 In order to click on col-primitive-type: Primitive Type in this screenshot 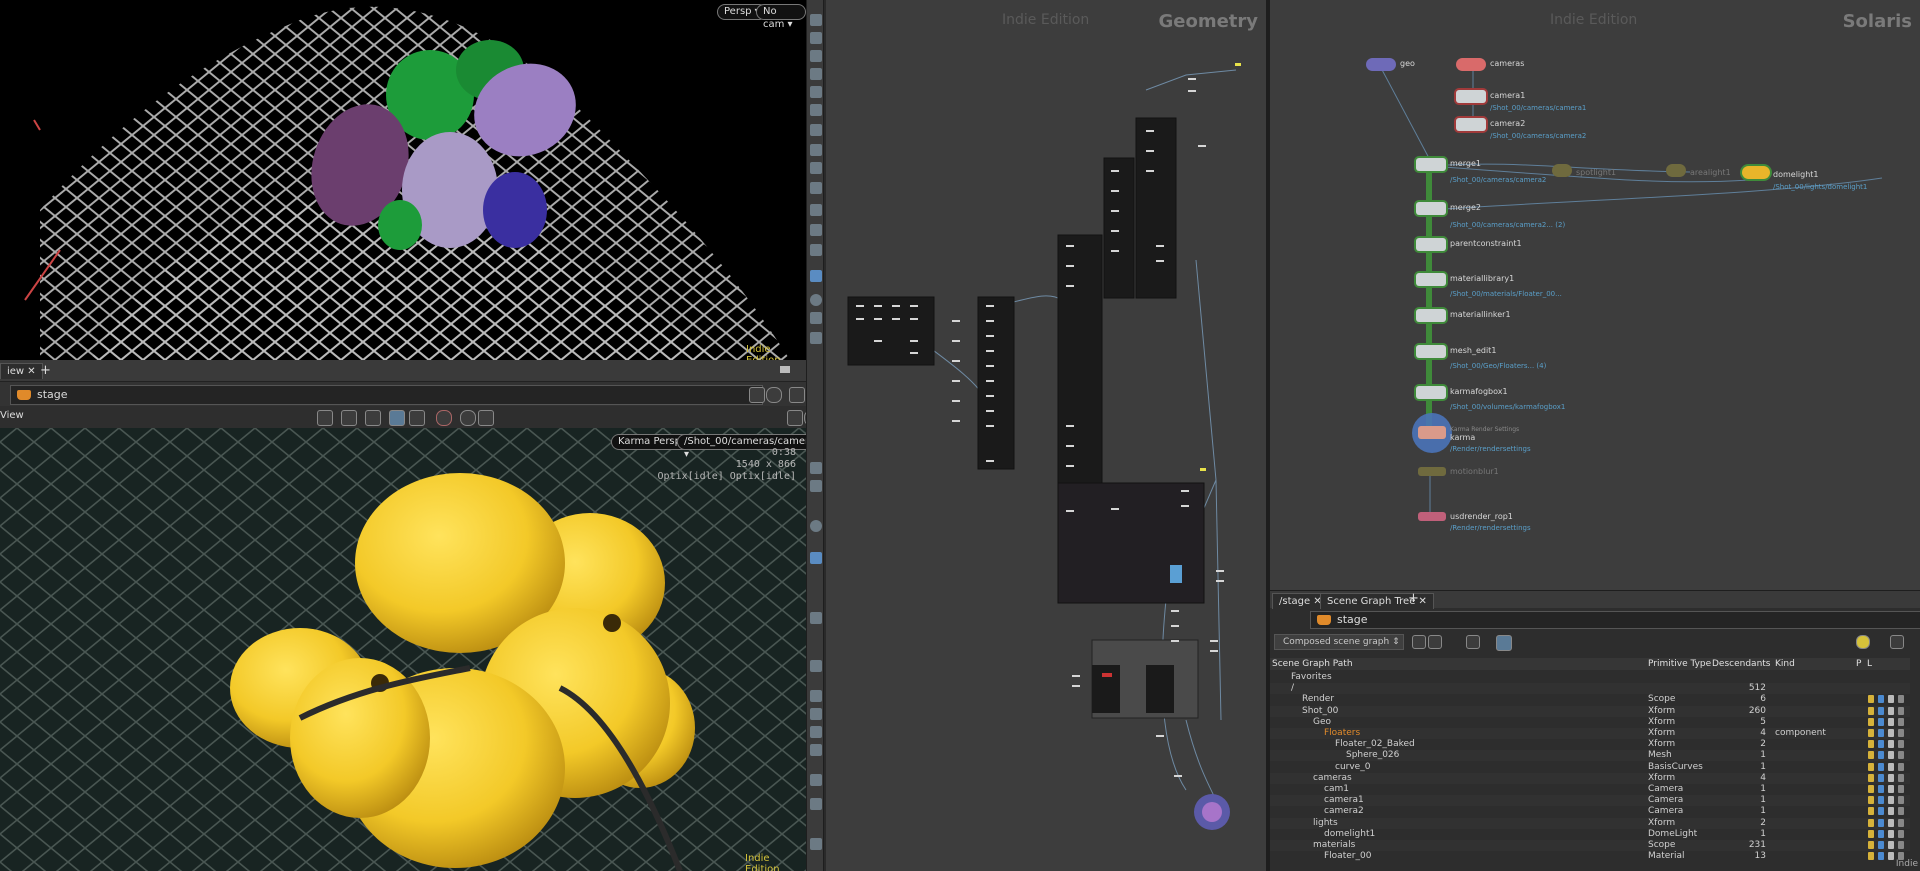, I will do `click(1679, 664)`.